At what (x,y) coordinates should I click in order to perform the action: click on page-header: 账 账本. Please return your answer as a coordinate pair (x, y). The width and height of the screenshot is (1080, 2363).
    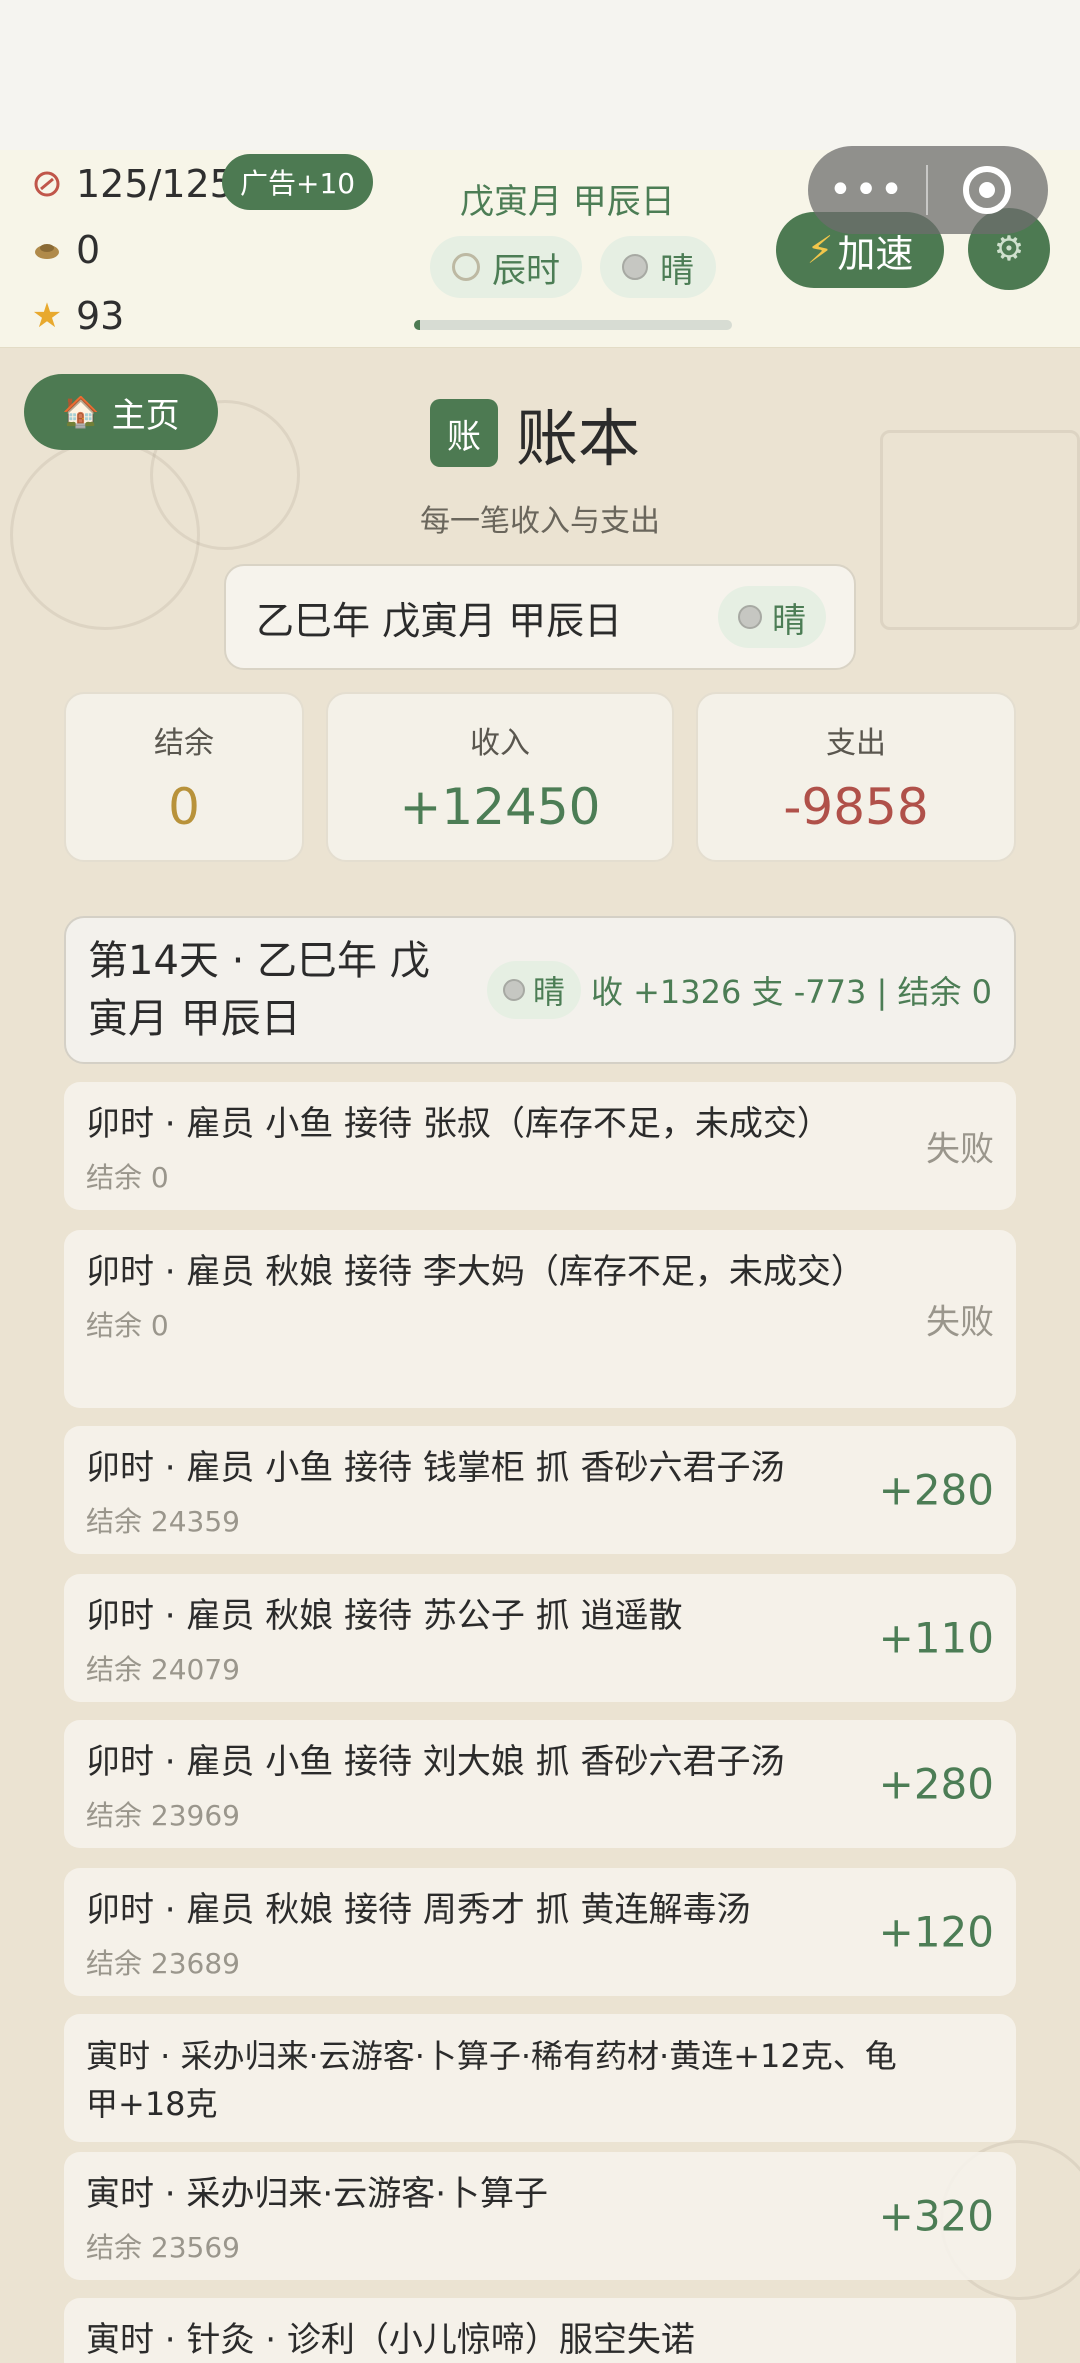
    Looking at the image, I should click on (535, 433).